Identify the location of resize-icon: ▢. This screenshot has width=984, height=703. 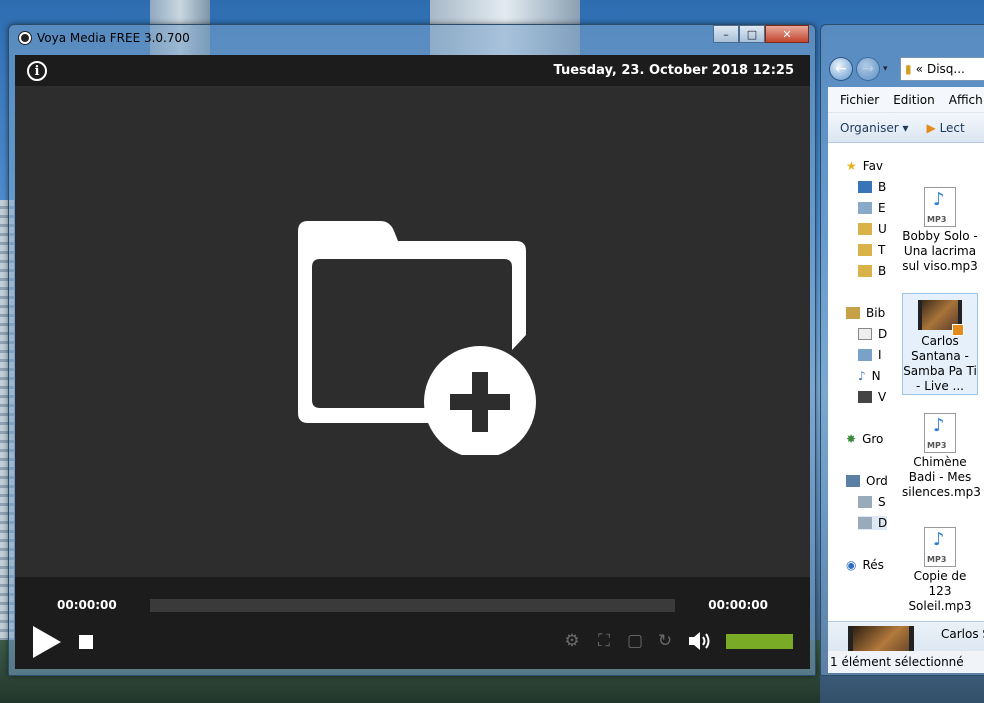
(635, 641).